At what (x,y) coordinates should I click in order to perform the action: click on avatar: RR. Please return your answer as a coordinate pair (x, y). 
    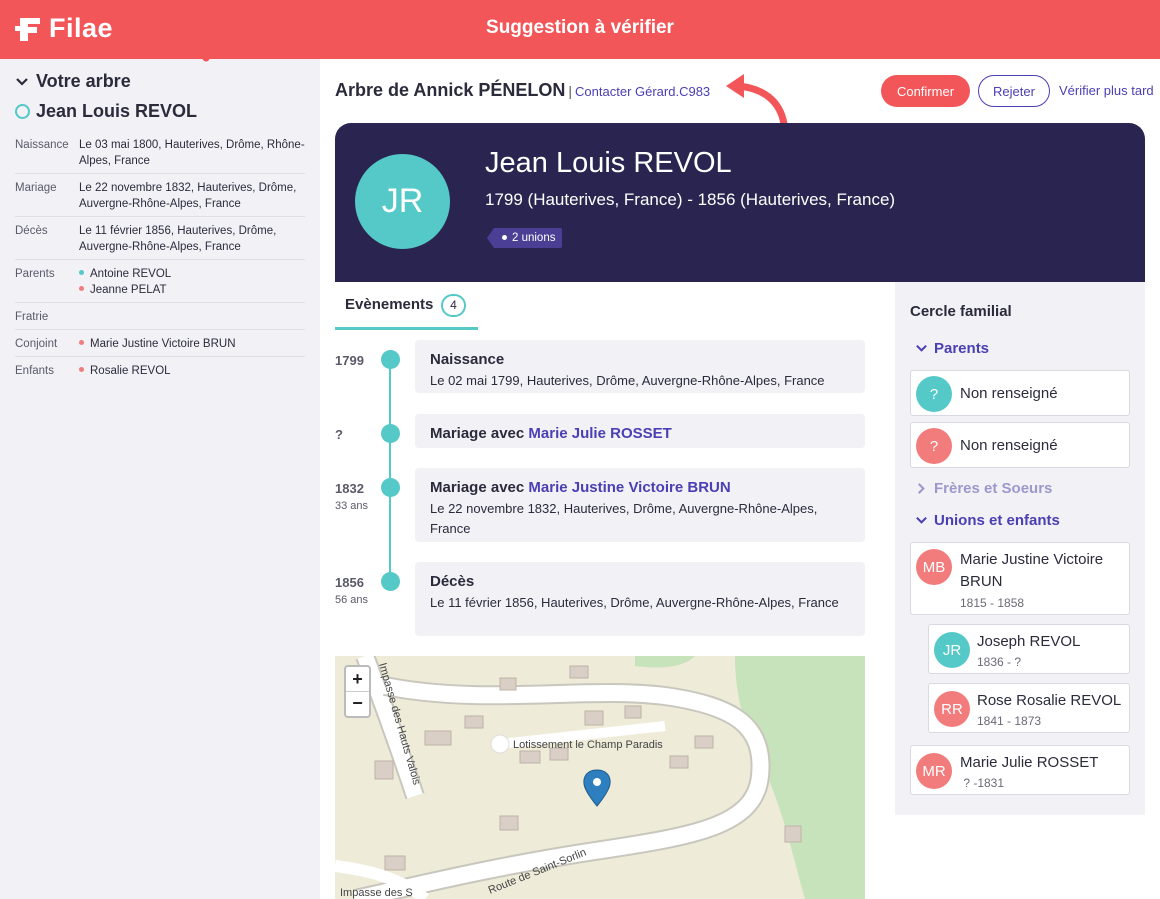
    Looking at the image, I should click on (952, 709).